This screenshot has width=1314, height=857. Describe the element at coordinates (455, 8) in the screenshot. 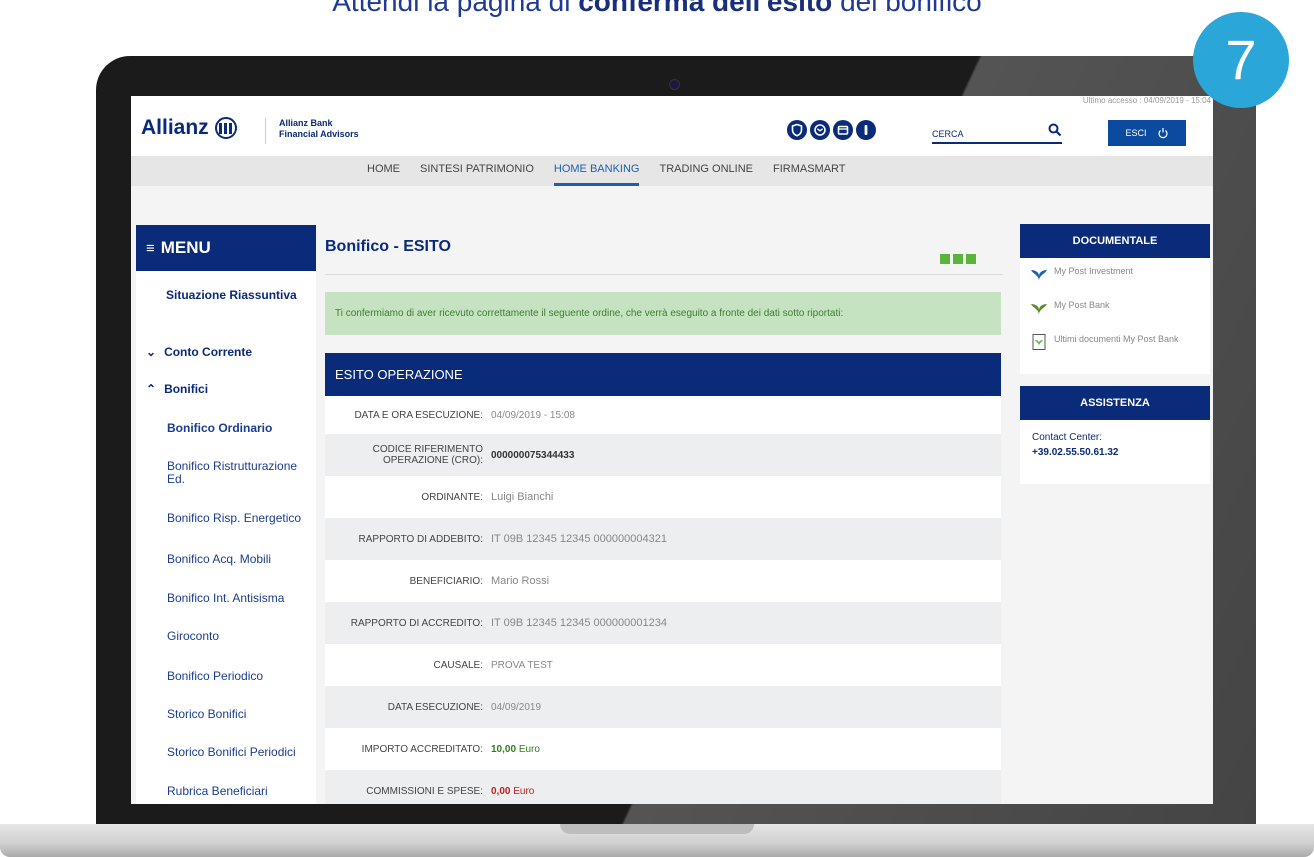

I see `caption-prefix: Attendi la pagina di` at that location.